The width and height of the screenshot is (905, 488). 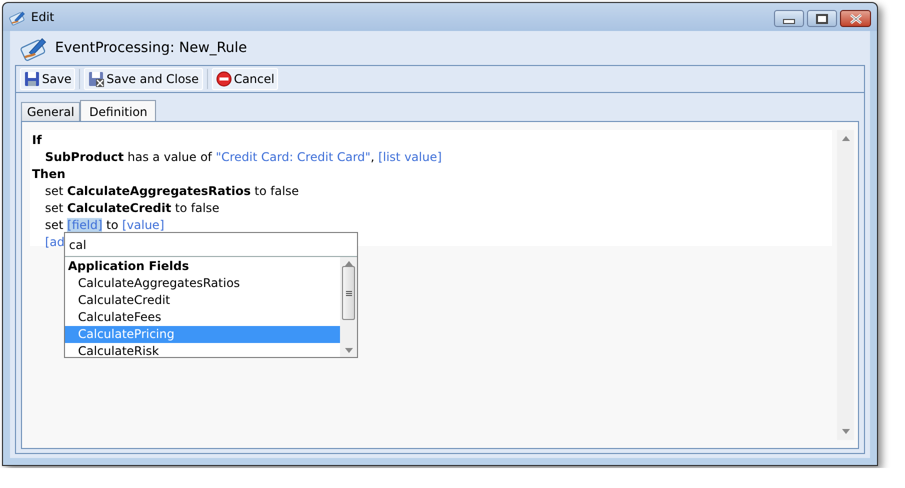 I want to click on toolbar-button: Cancel, so click(x=245, y=79).